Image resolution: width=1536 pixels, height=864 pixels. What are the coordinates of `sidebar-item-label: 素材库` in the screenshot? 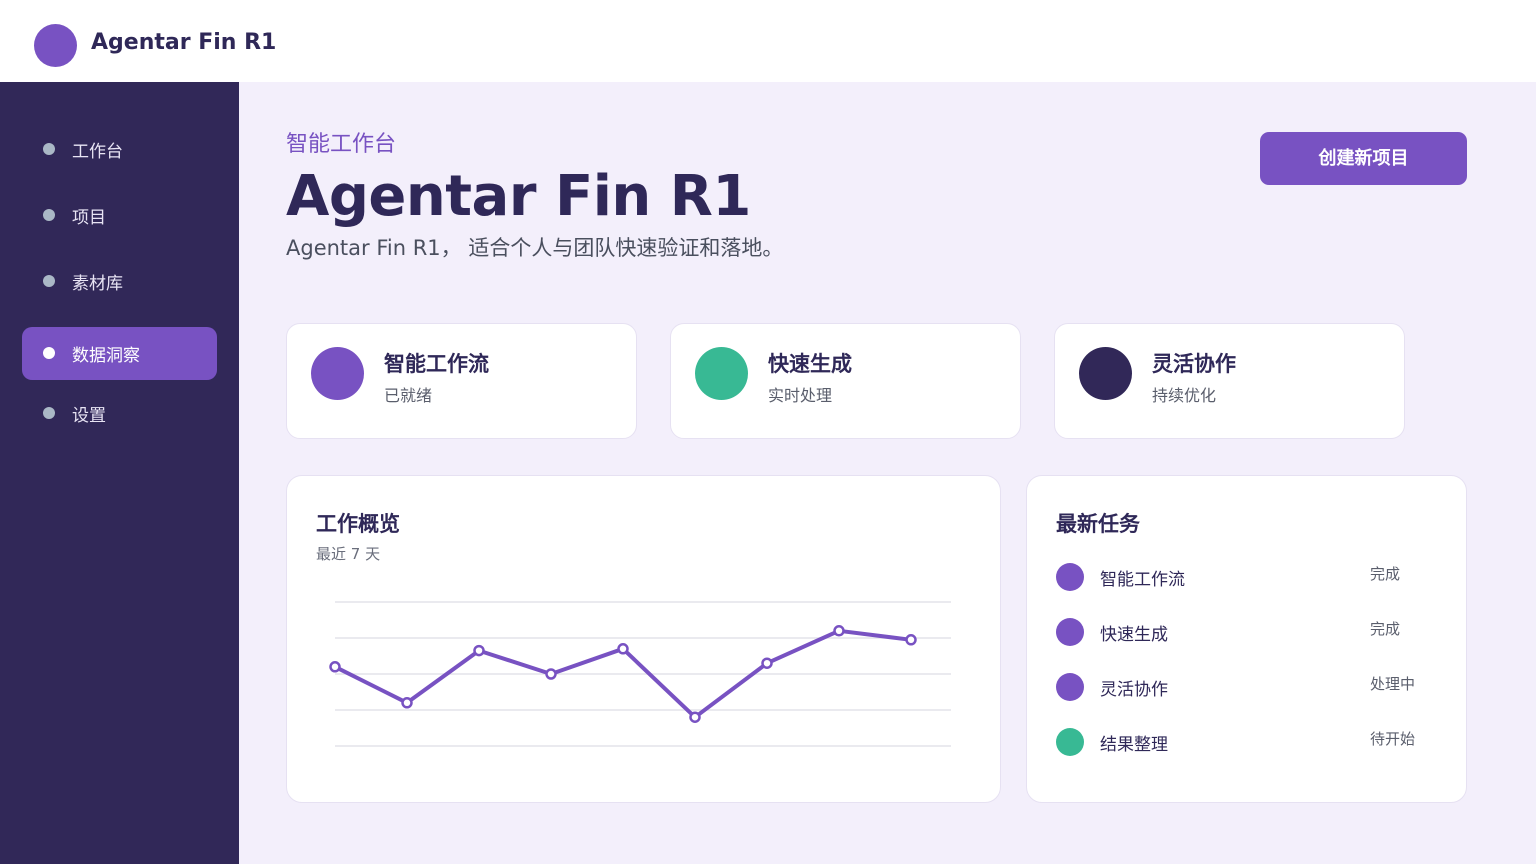 It's located at (97, 284).